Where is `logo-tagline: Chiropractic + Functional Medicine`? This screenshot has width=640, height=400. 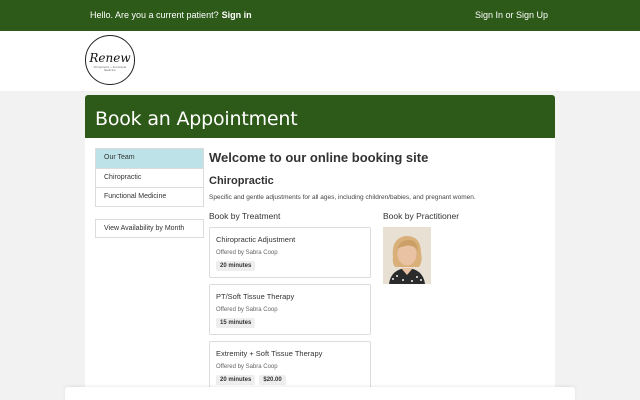 logo-tagline: Chiropractic + Functional Medicine is located at coordinates (110, 69).